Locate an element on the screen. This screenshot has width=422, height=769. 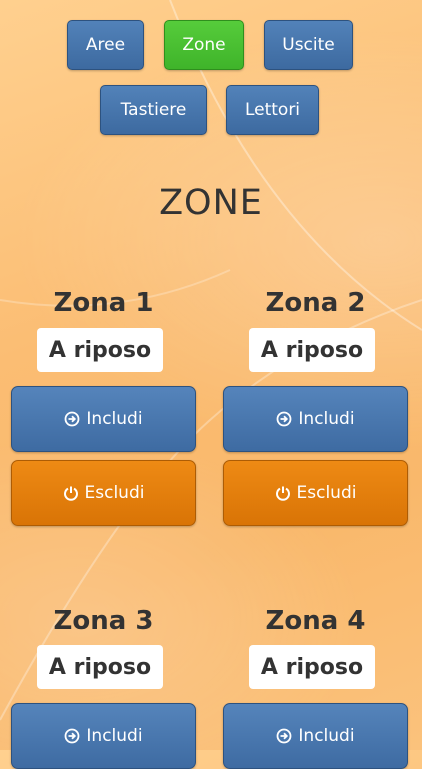
zone-2-exclude-button: Escludi is located at coordinates (315, 493).